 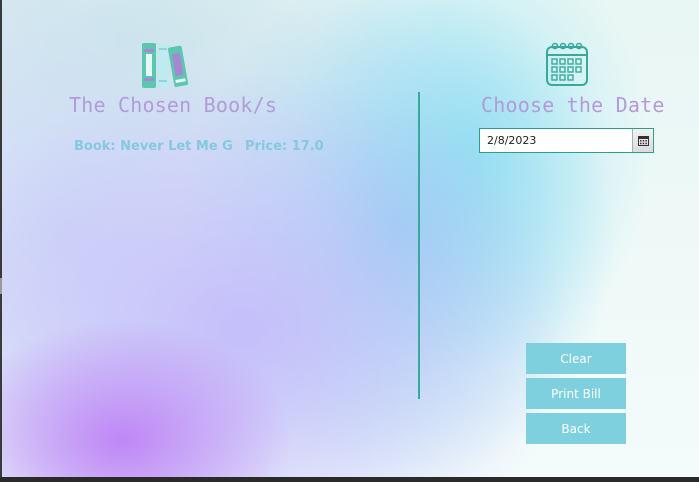 I want to click on books-icon, so click(x=166, y=65).